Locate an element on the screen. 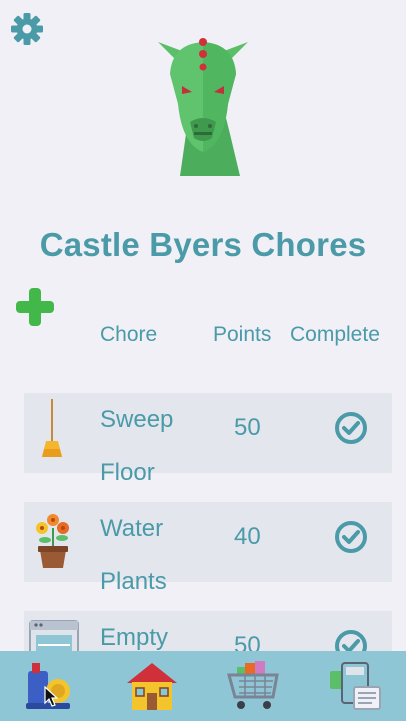  page-title: Castle Byers Chores is located at coordinates (203, 244).